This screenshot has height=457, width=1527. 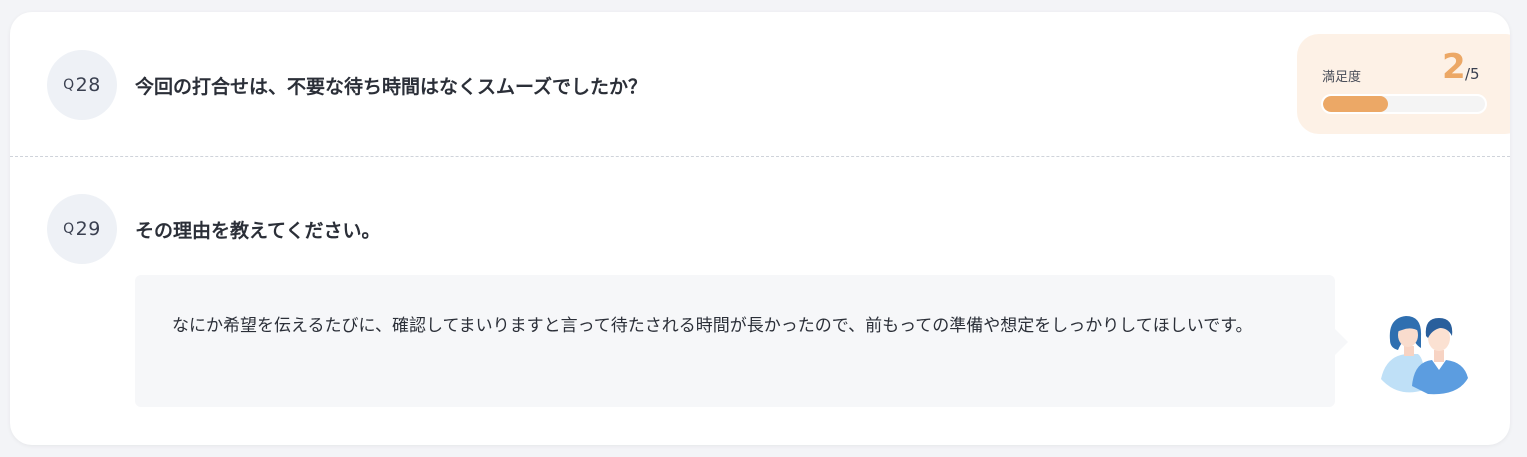 I want to click on question-number: 29, so click(x=88, y=229).